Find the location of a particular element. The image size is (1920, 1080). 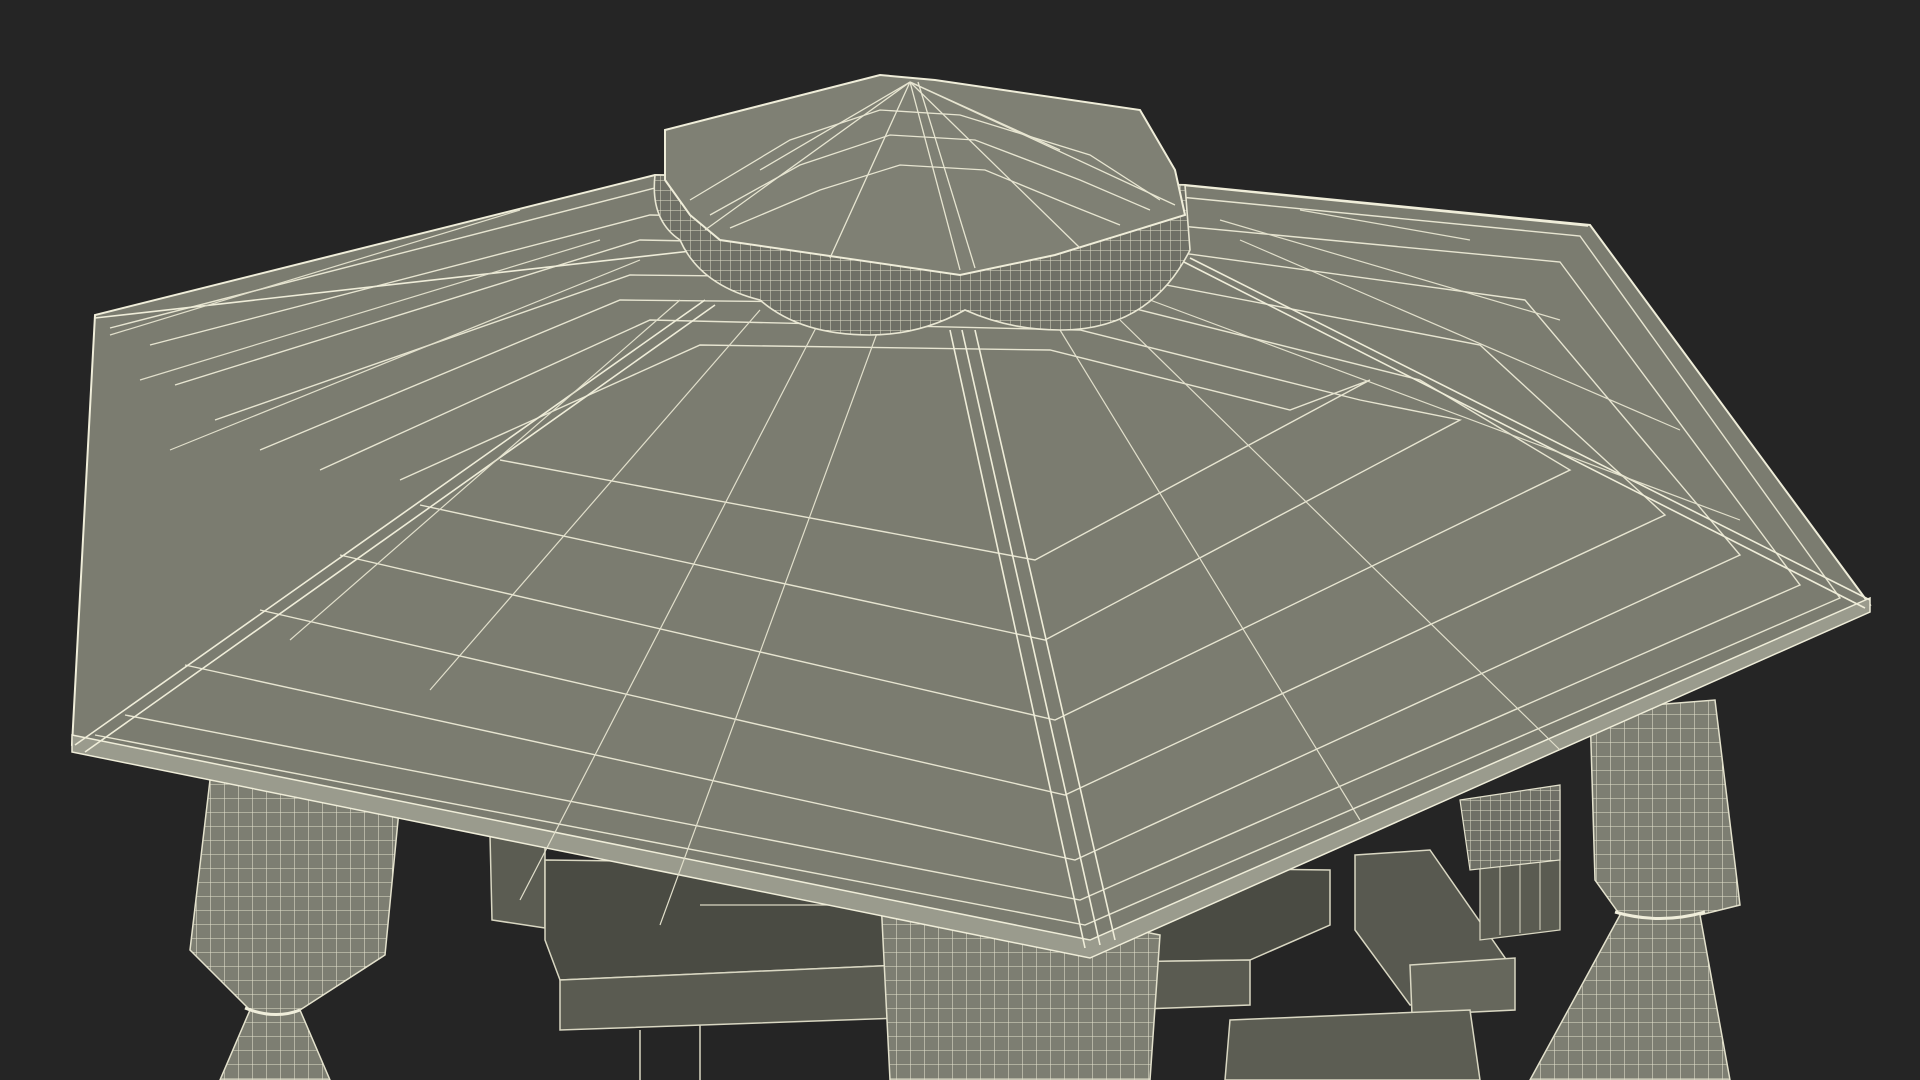

front-bench is located at coordinates (1352, 1044).